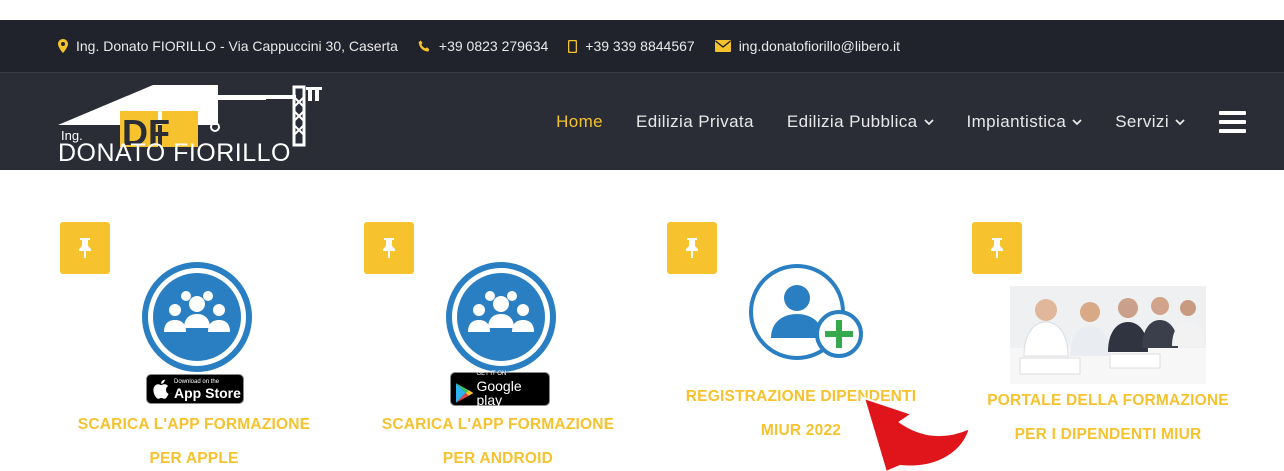 The image size is (1284, 471). What do you see at coordinates (722, 46) in the screenshot?
I see `envelope-icon` at bounding box center [722, 46].